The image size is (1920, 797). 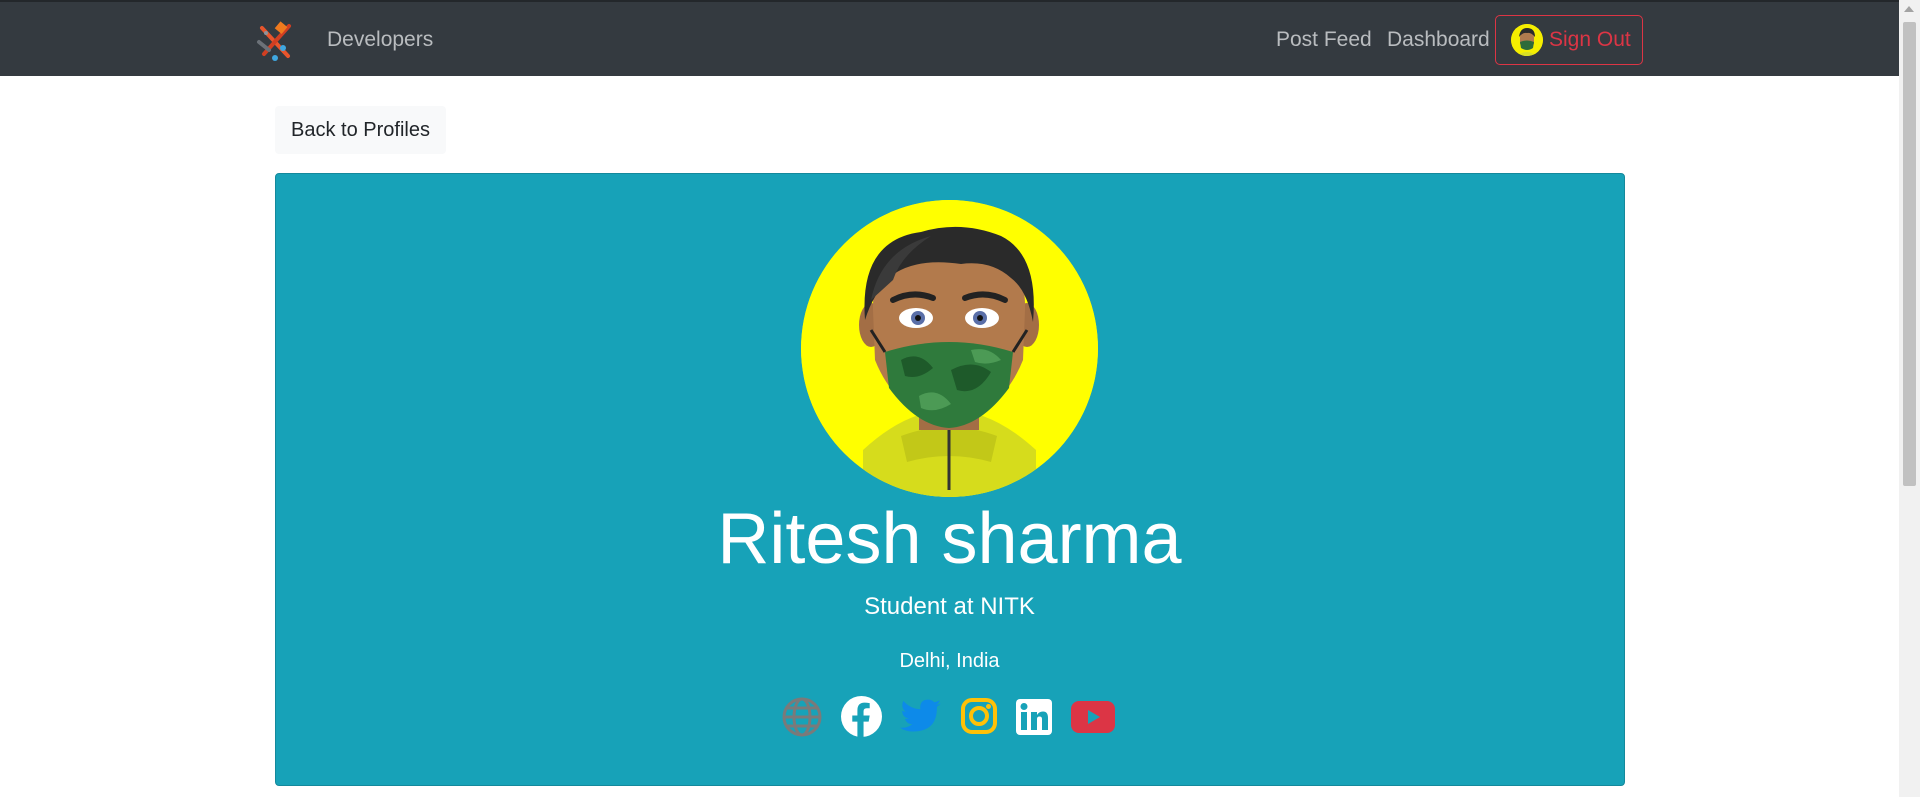 What do you see at coordinates (949, 606) in the screenshot?
I see `profile-status: Student at NITK` at bounding box center [949, 606].